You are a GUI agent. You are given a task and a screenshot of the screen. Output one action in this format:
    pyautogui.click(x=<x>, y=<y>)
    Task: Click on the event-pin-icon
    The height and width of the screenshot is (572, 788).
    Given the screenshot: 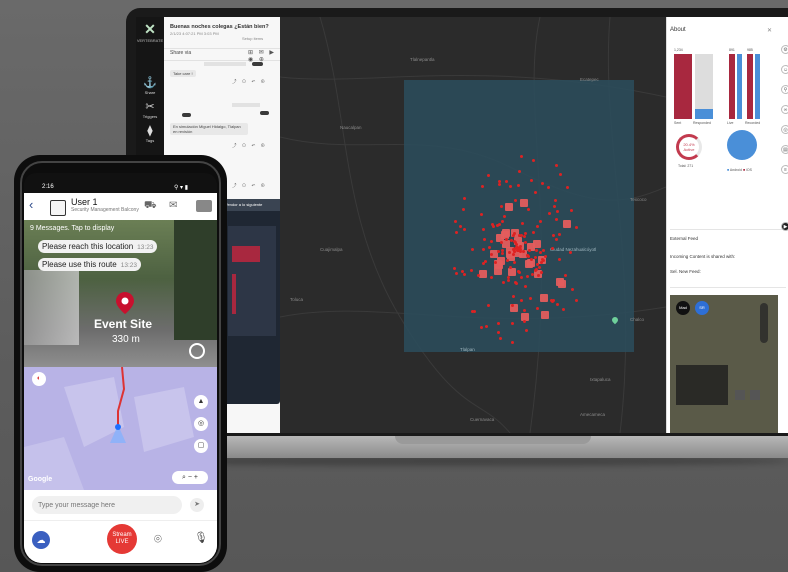 What is the action you would take?
    pyautogui.click(x=125, y=303)
    